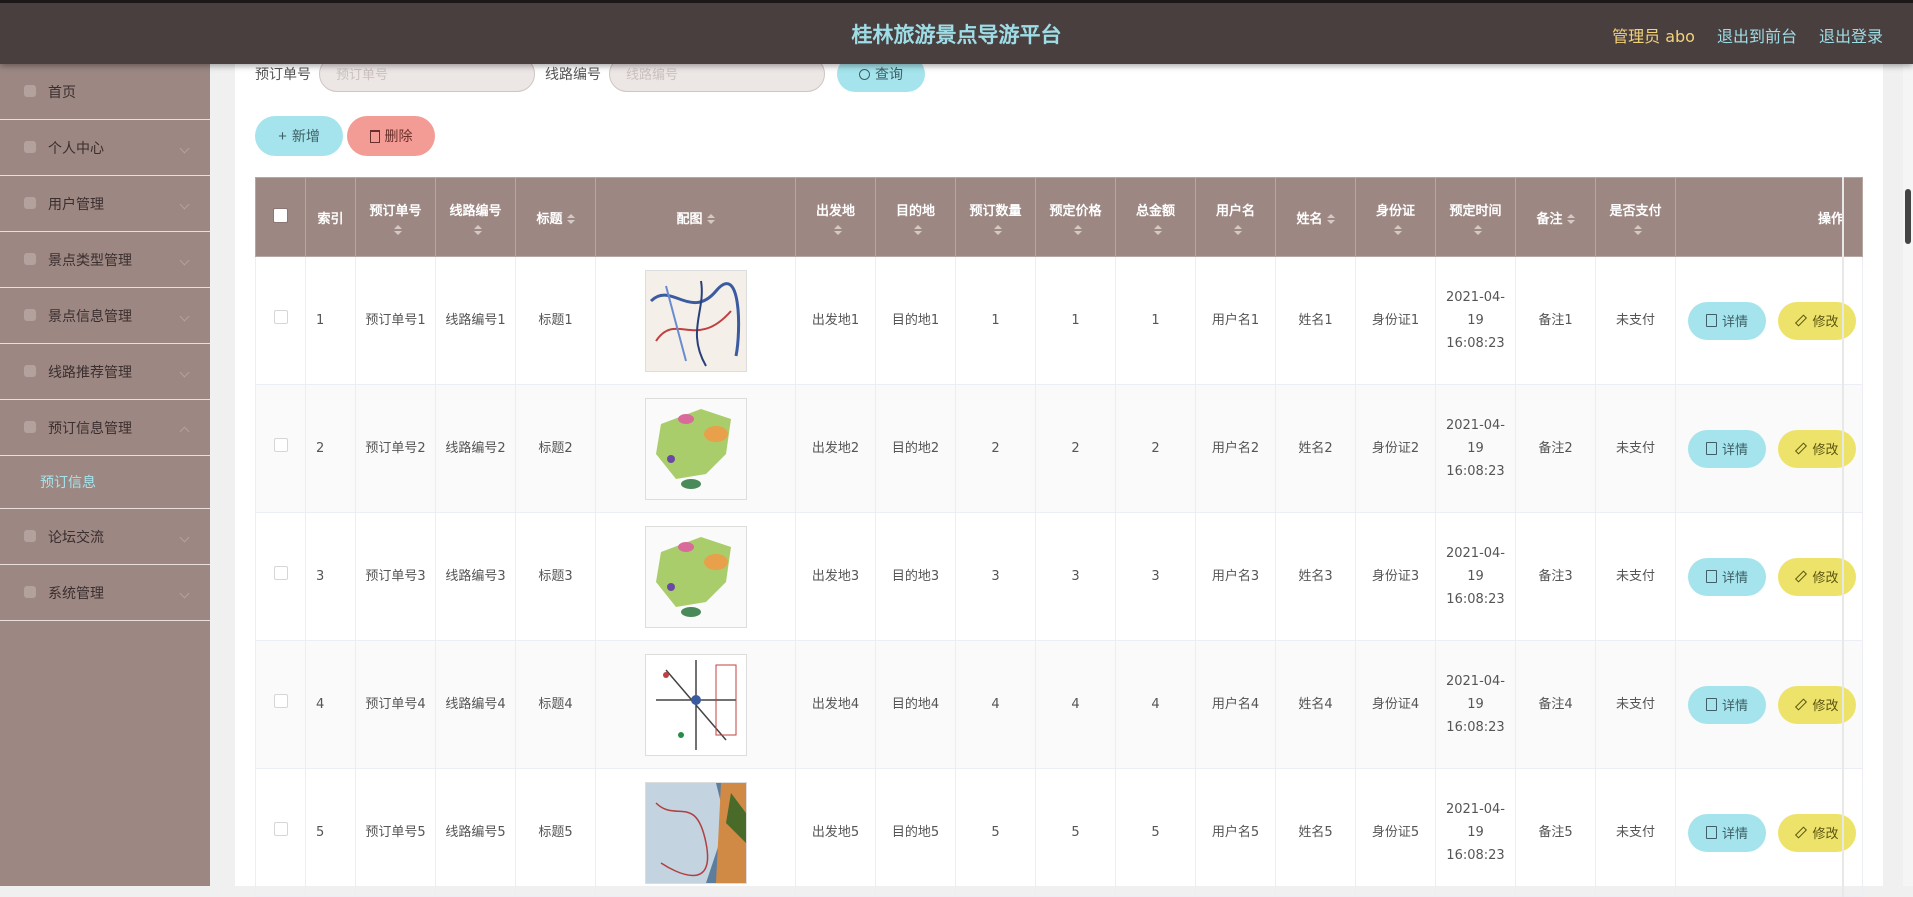 Image resolution: width=1913 pixels, height=897 pixels. I want to click on sidebar-item-home: 首页, so click(105, 92).